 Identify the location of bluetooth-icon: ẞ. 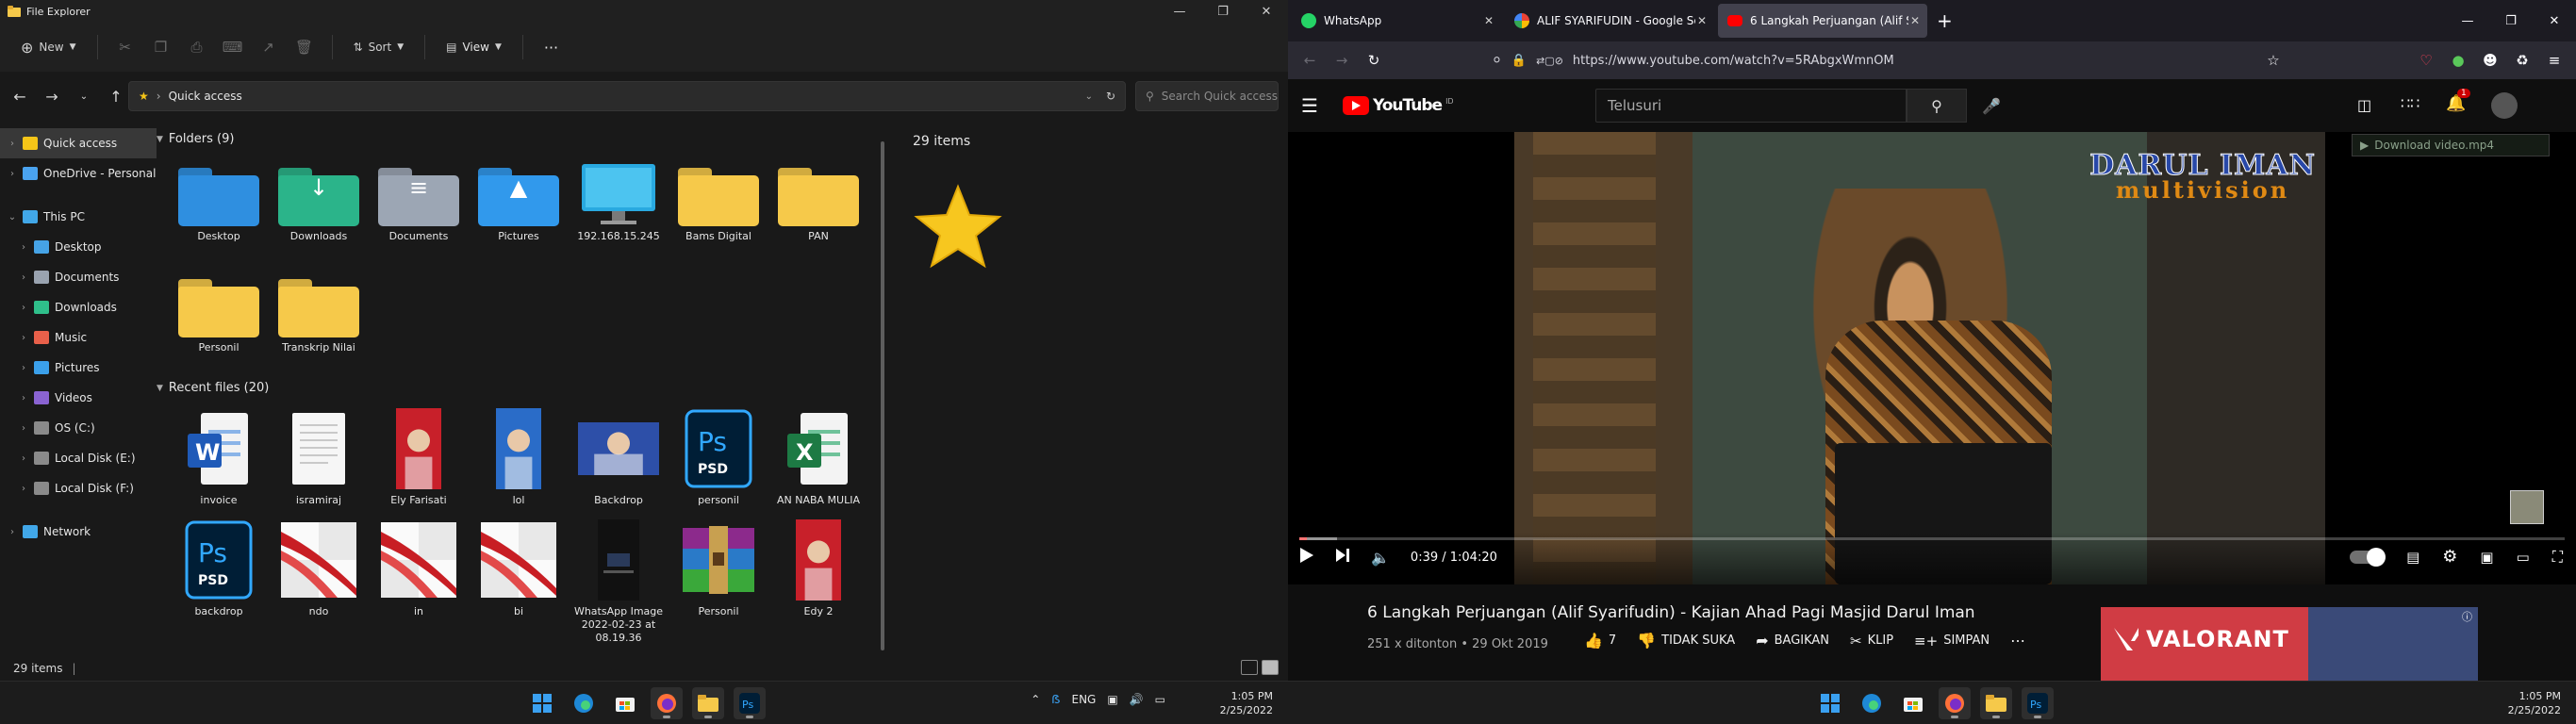
(1055, 699).